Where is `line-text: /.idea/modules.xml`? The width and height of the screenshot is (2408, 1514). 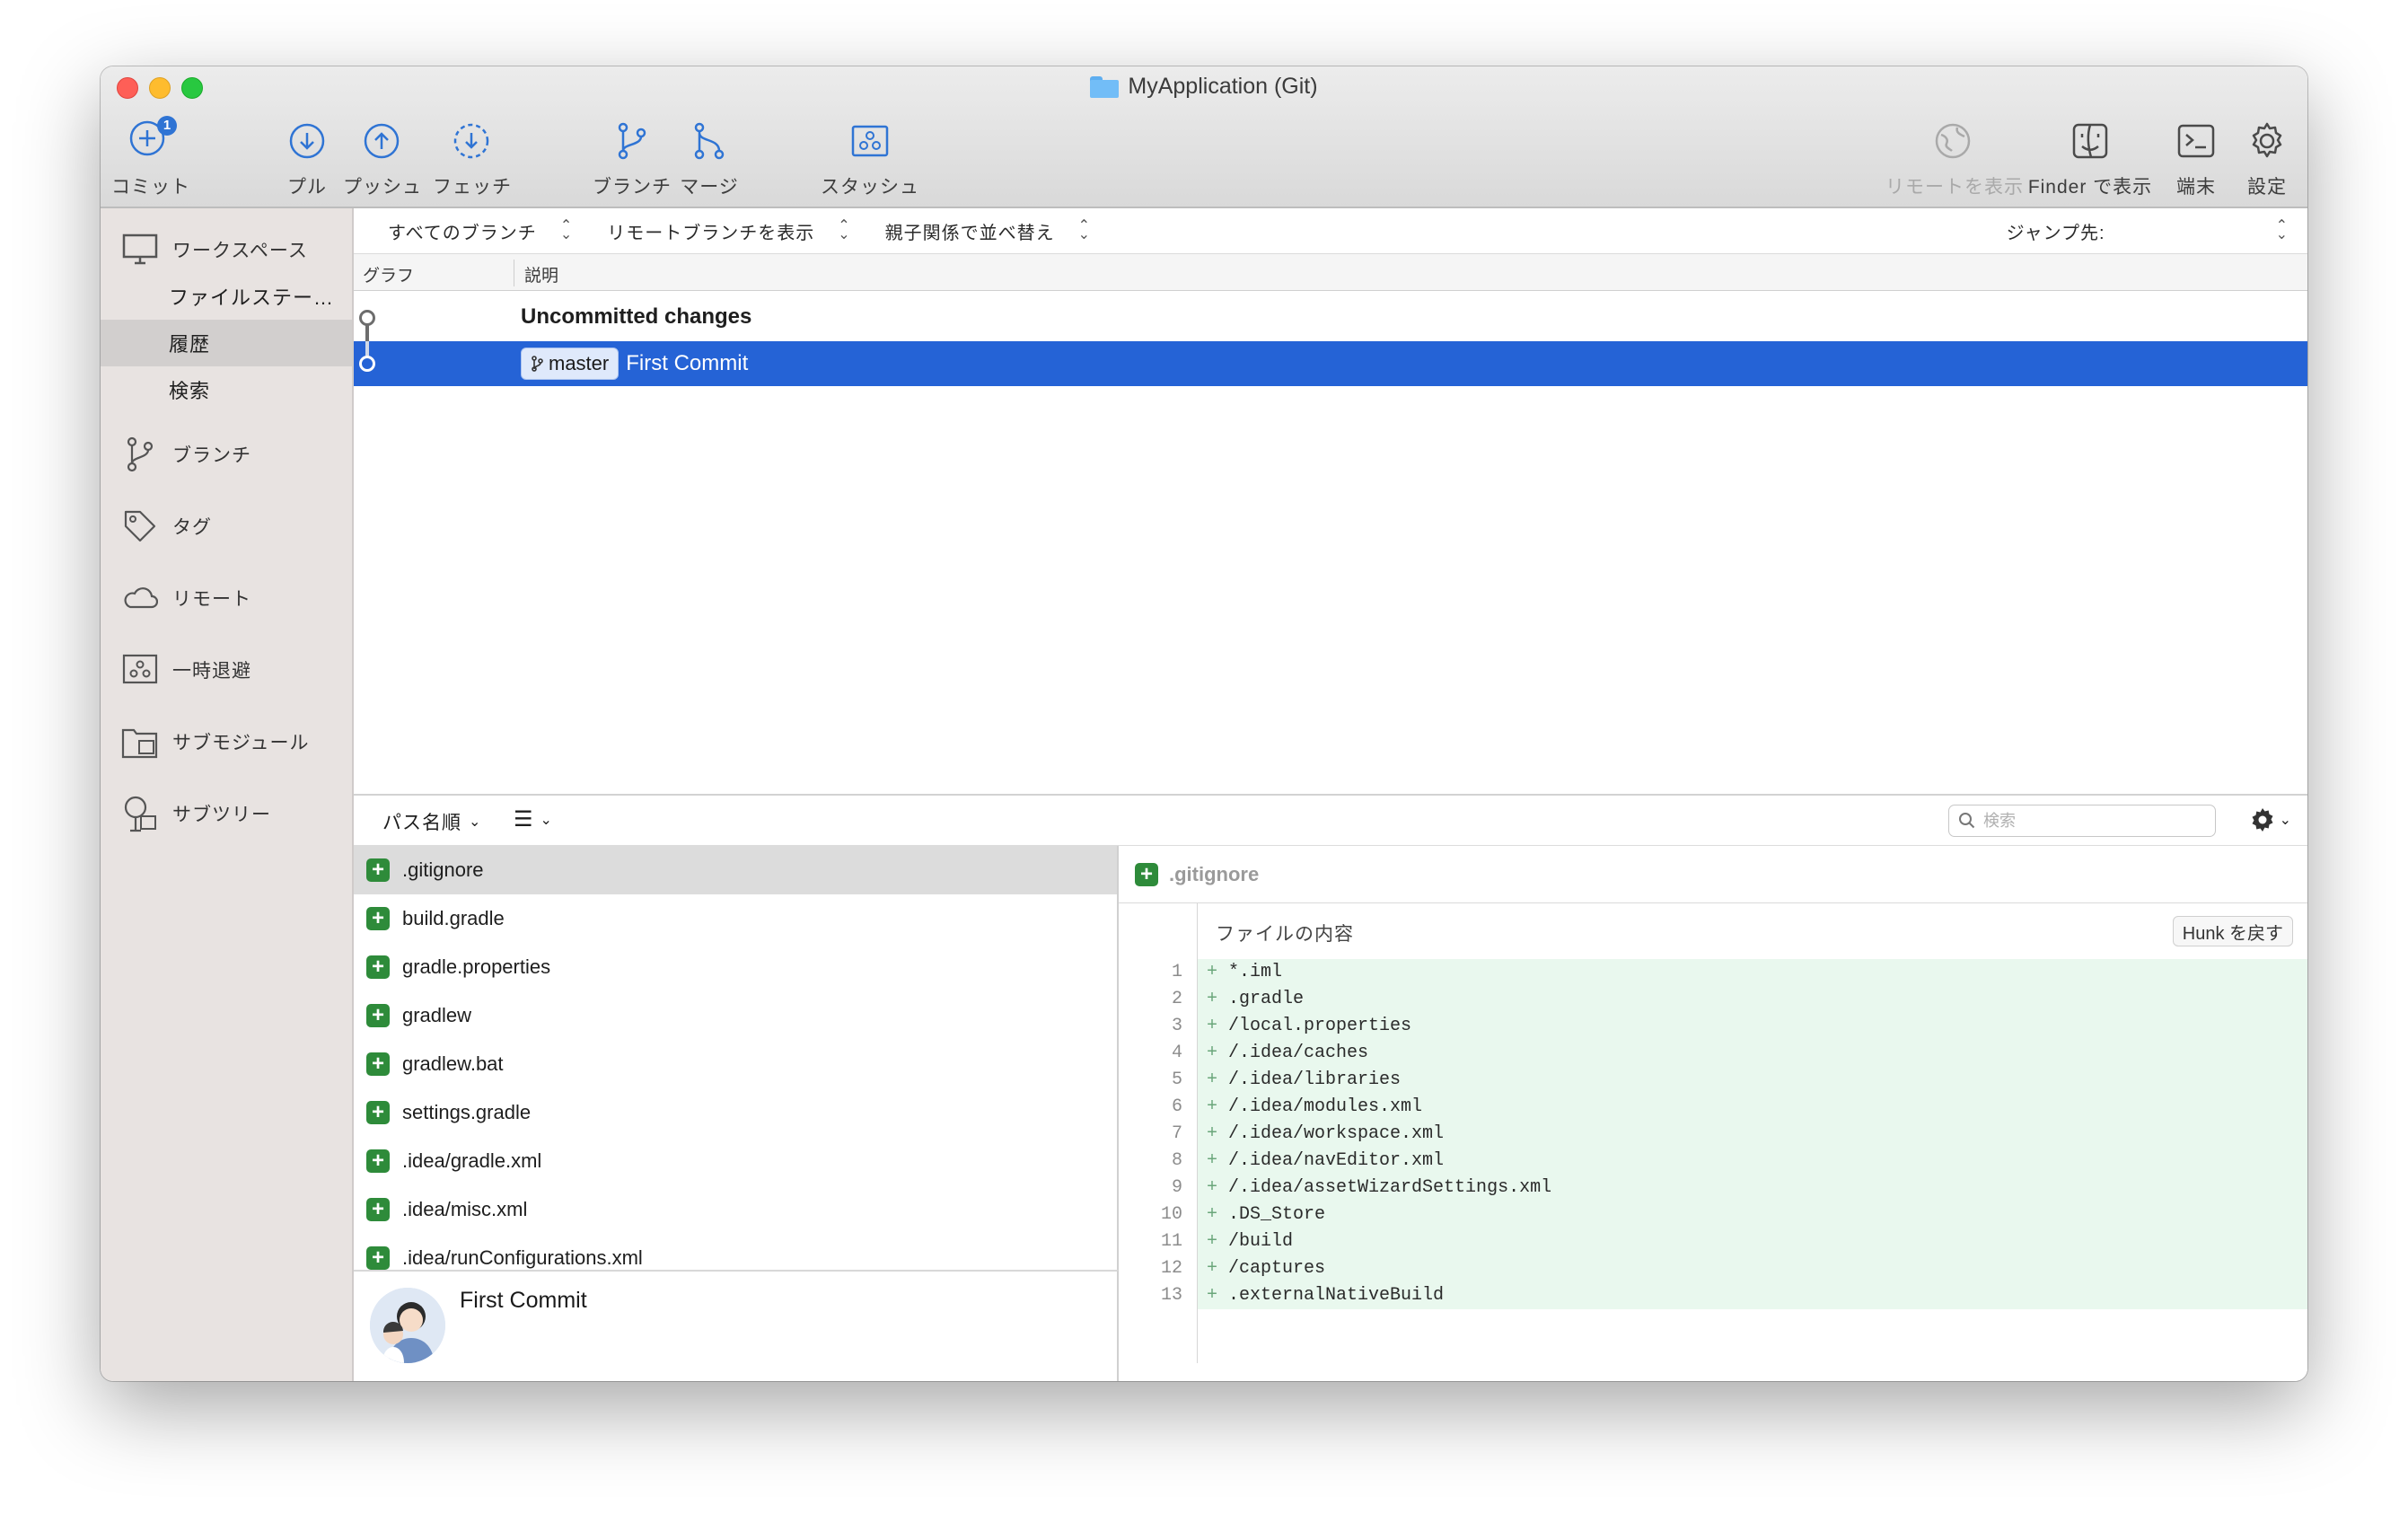
line-text: /.idea/modules.xml is located at coordinates (1326, 1106).